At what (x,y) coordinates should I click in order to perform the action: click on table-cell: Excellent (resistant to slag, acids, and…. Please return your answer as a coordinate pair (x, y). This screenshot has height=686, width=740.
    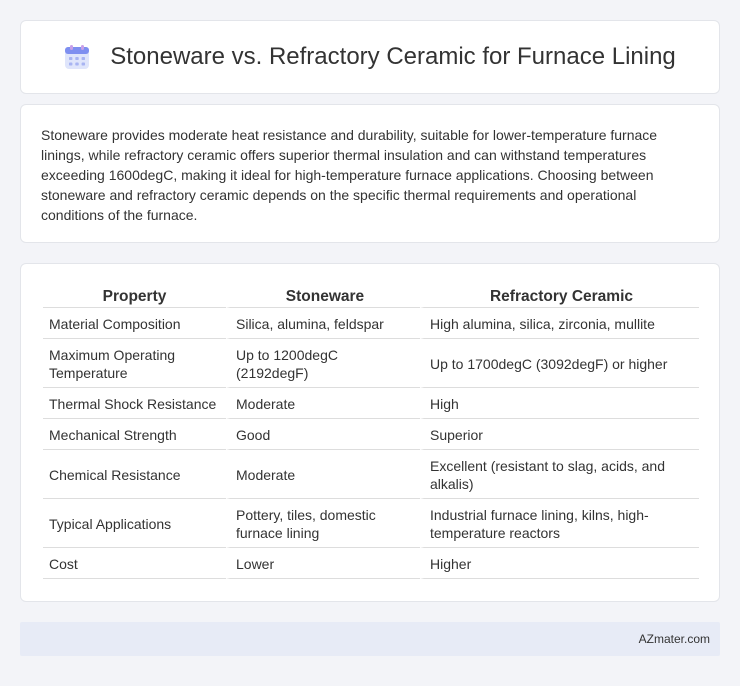
    Looking at the image, I should click on (559, 474).